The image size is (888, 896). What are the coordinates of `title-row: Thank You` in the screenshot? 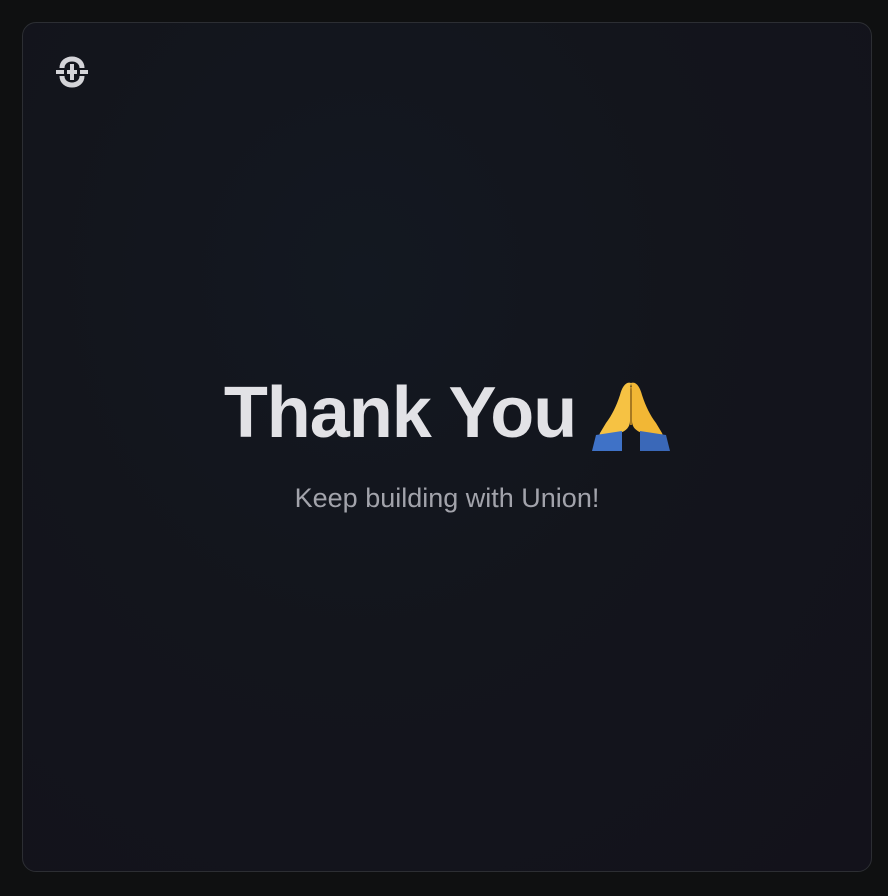 It's located at (447, 413).